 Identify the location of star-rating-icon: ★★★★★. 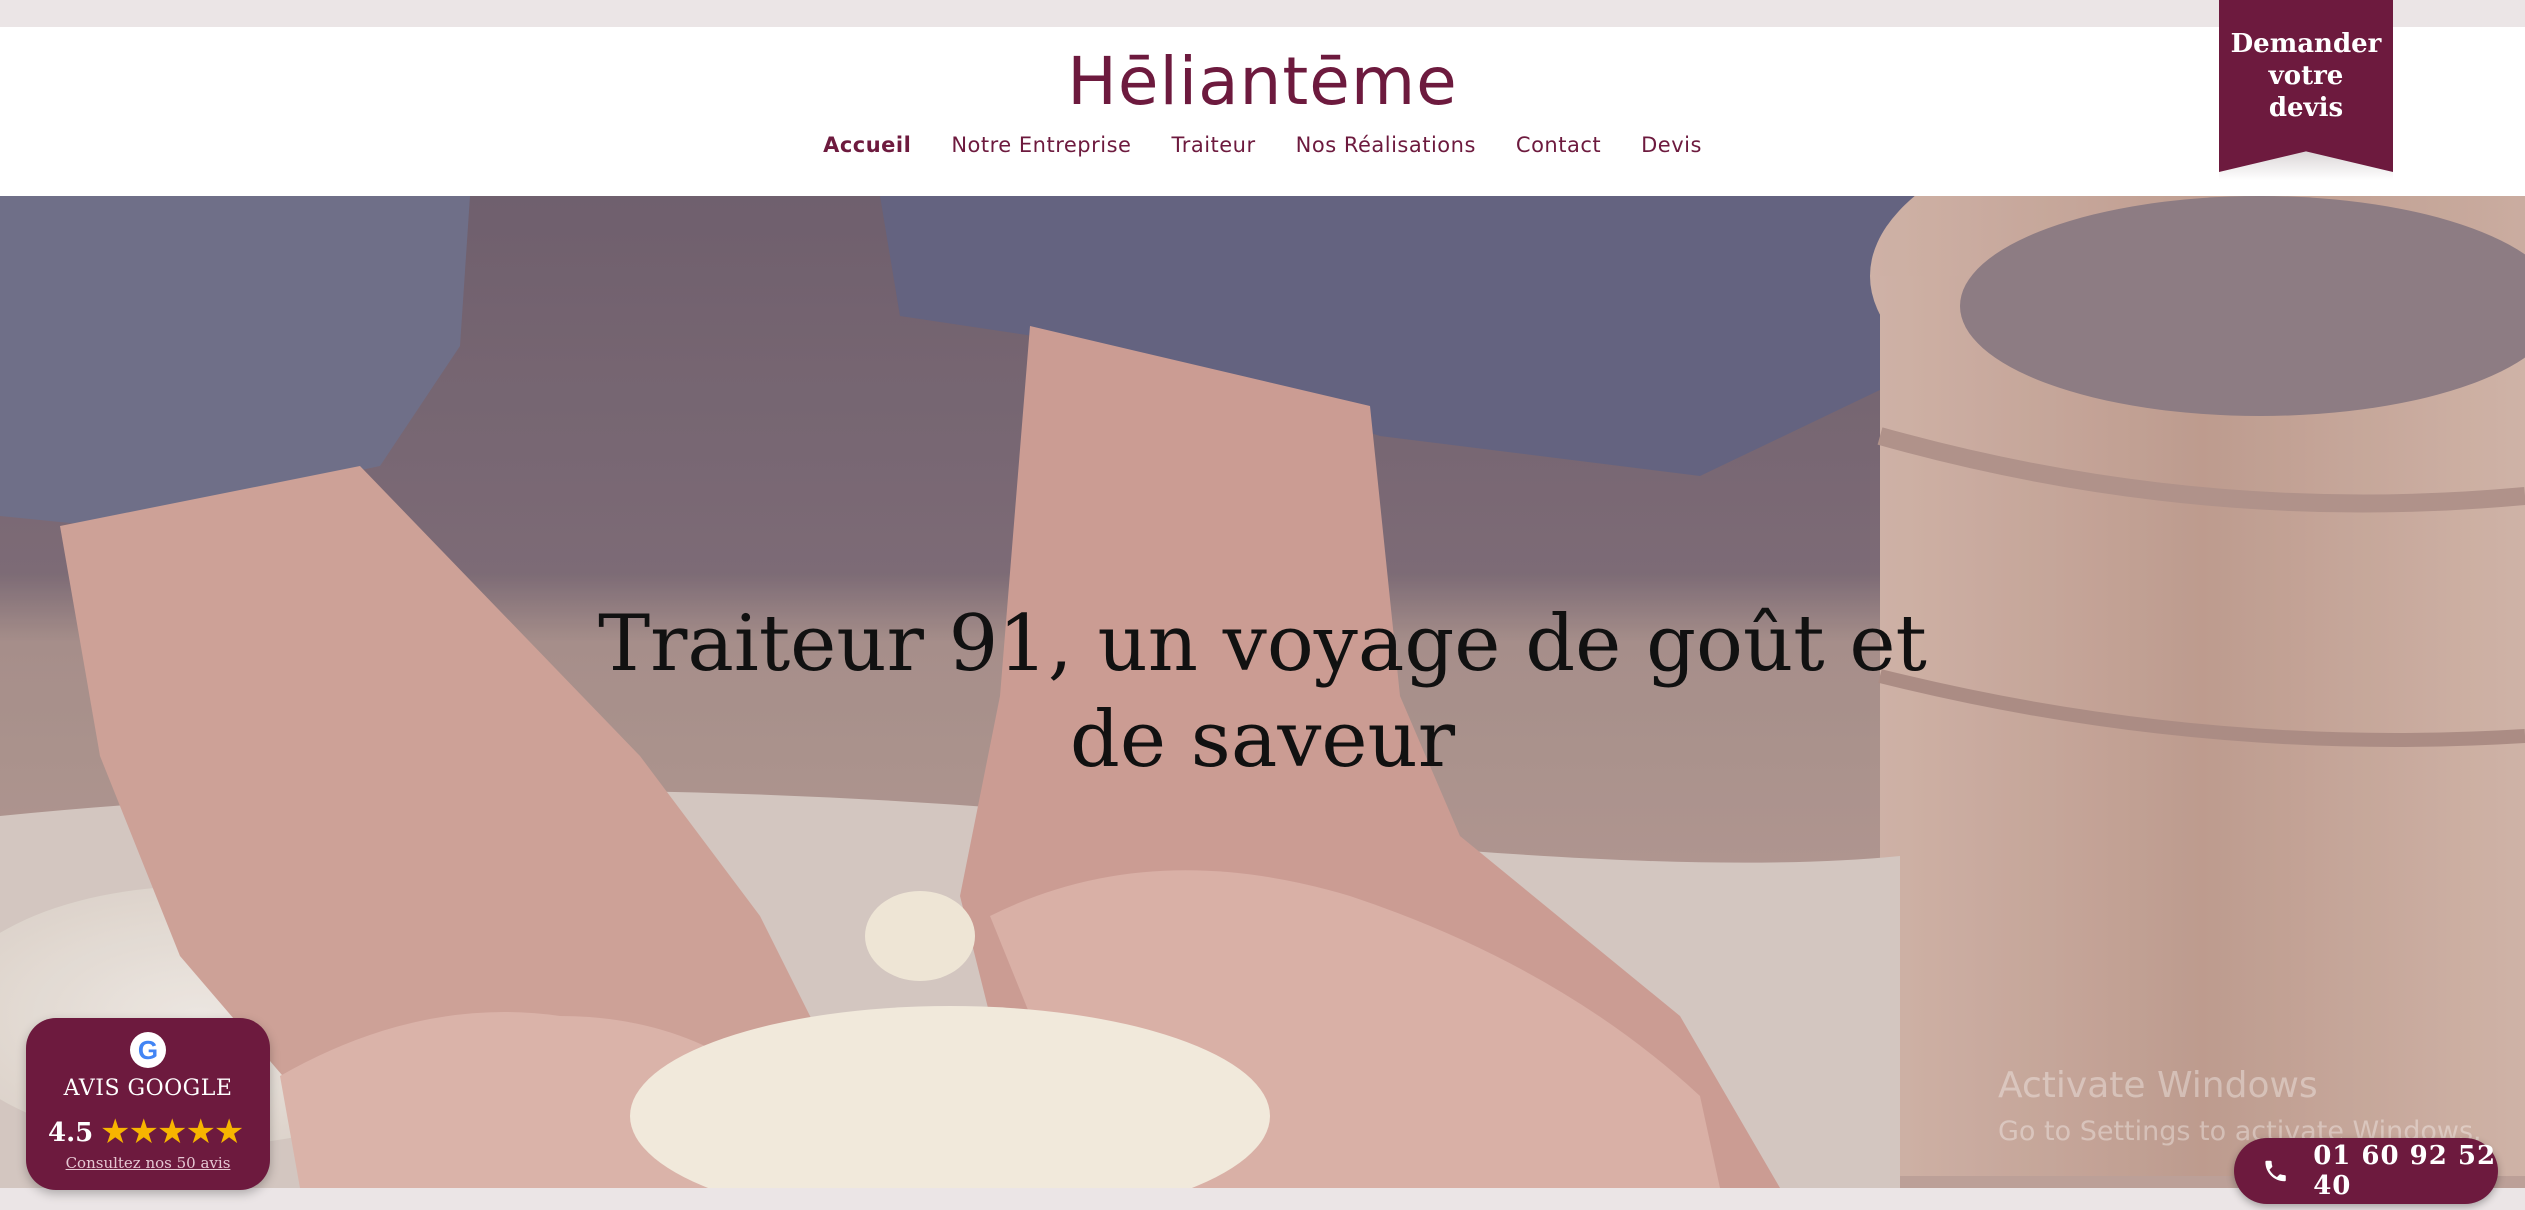
(172, 1132).